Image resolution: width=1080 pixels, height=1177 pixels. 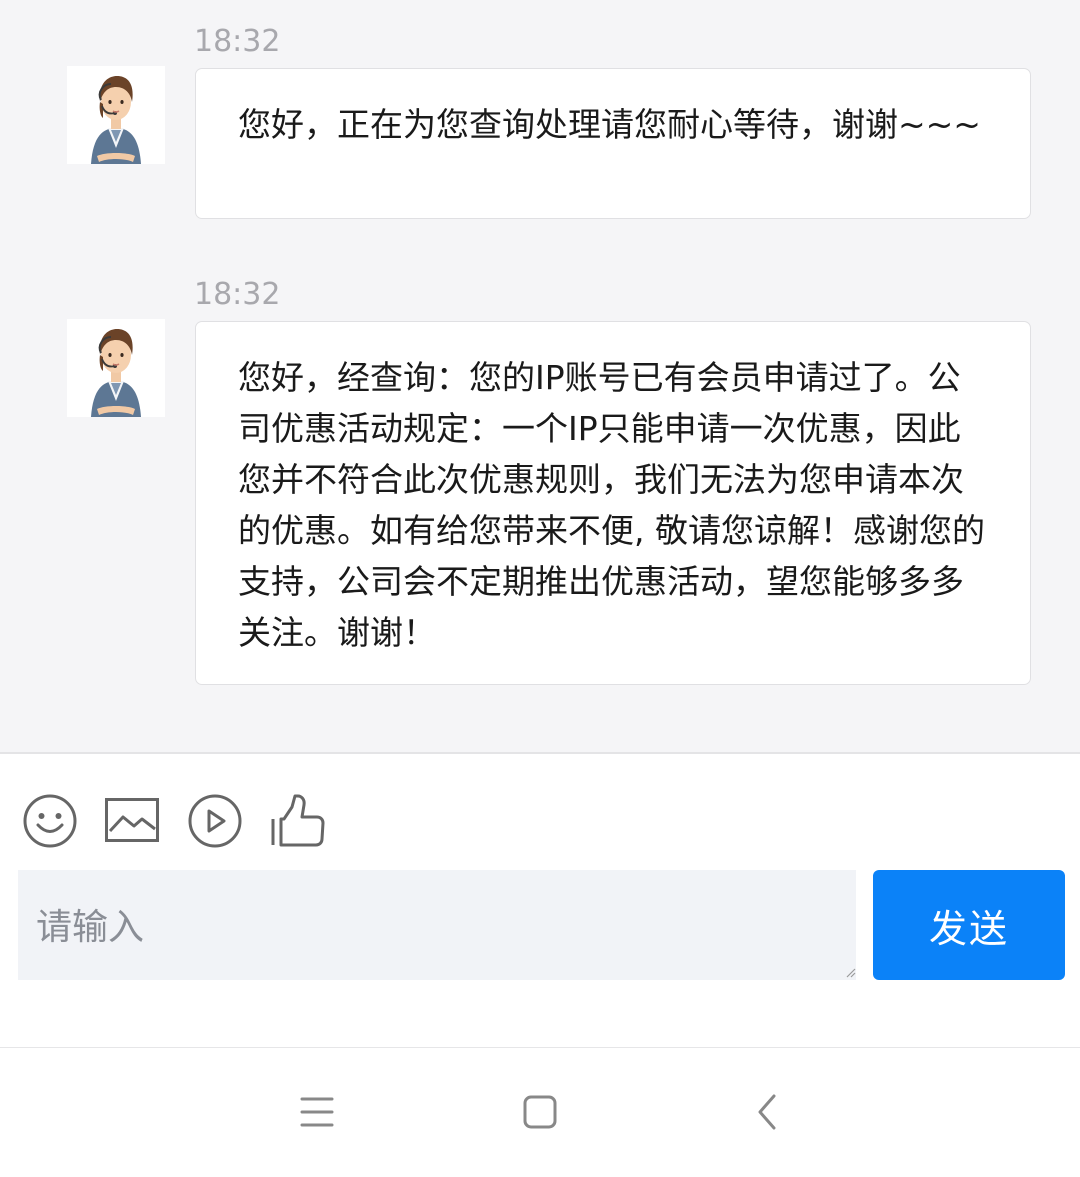 I want to click on menu-icon, so click(x=317, y=1112).